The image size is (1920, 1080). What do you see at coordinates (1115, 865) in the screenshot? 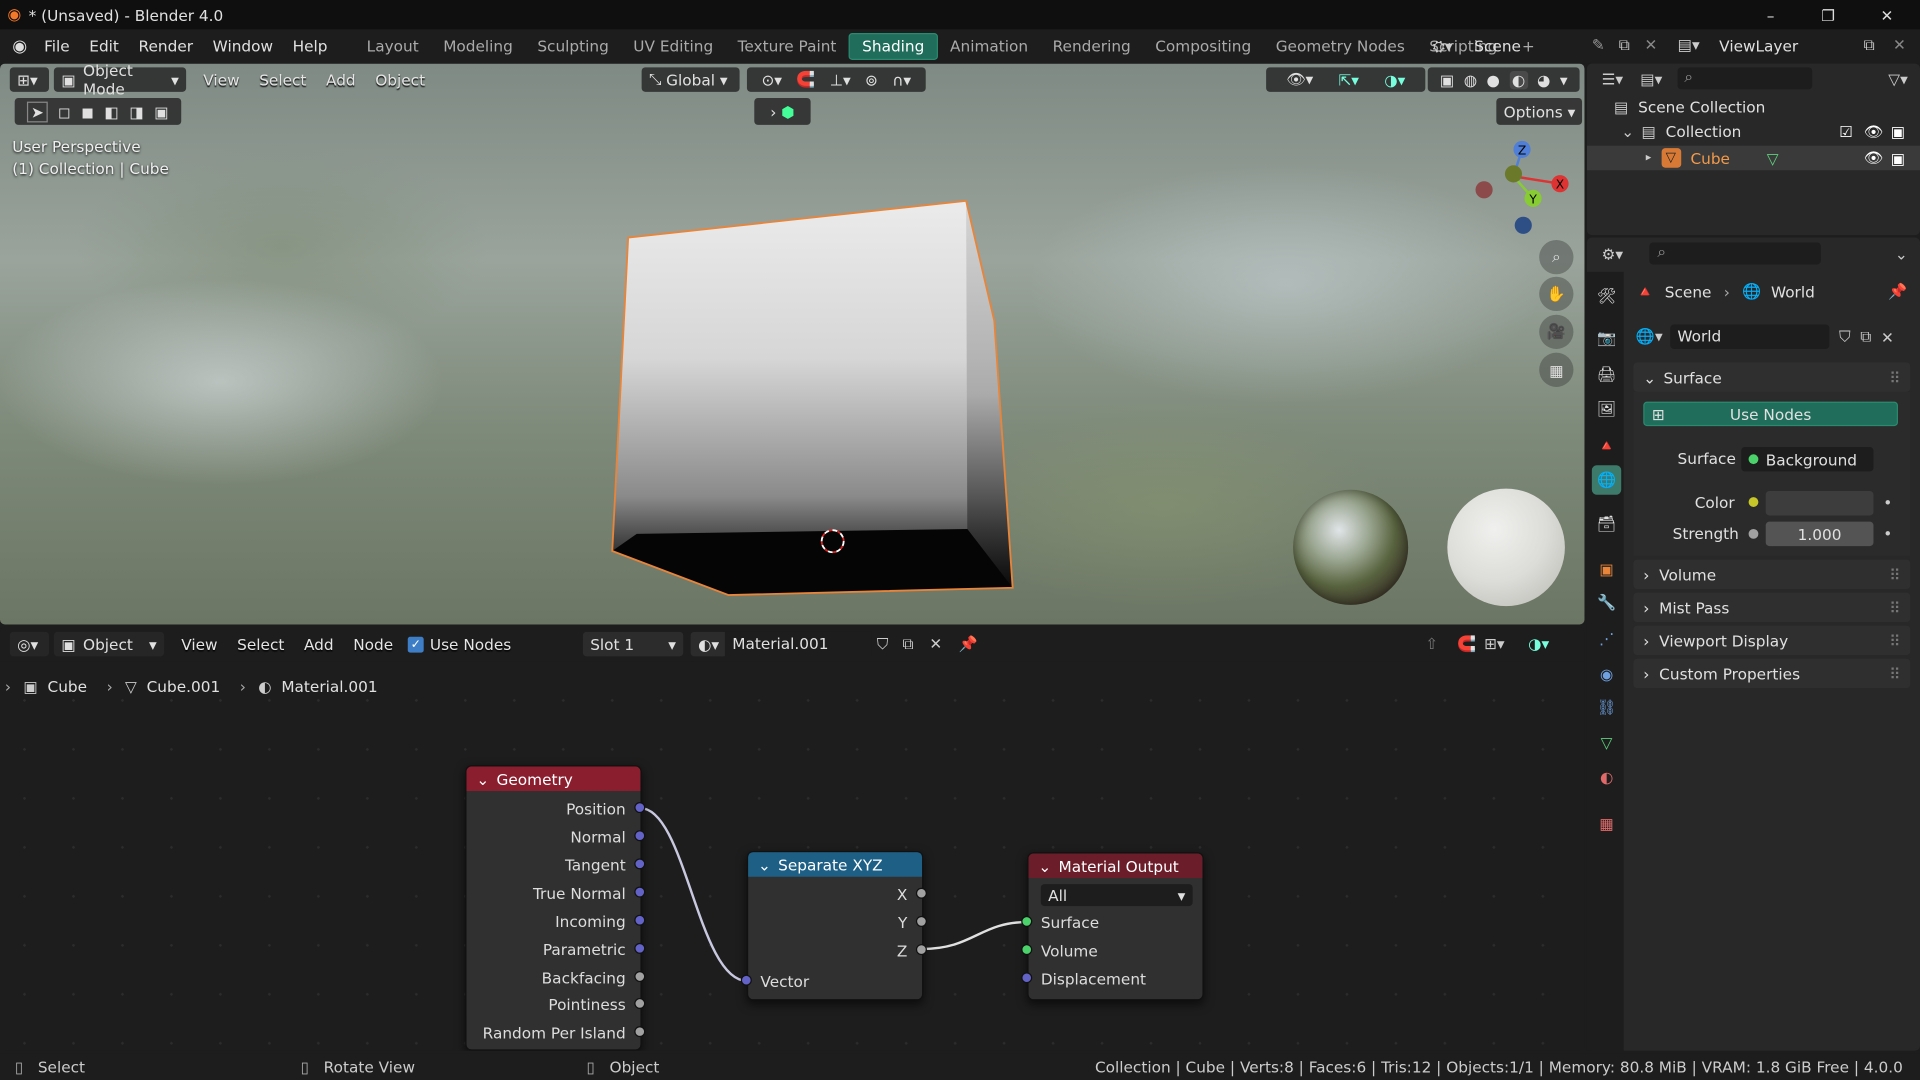
I see `material-output-header: ⌄ Material Output` at bounding box center [1115, 865].